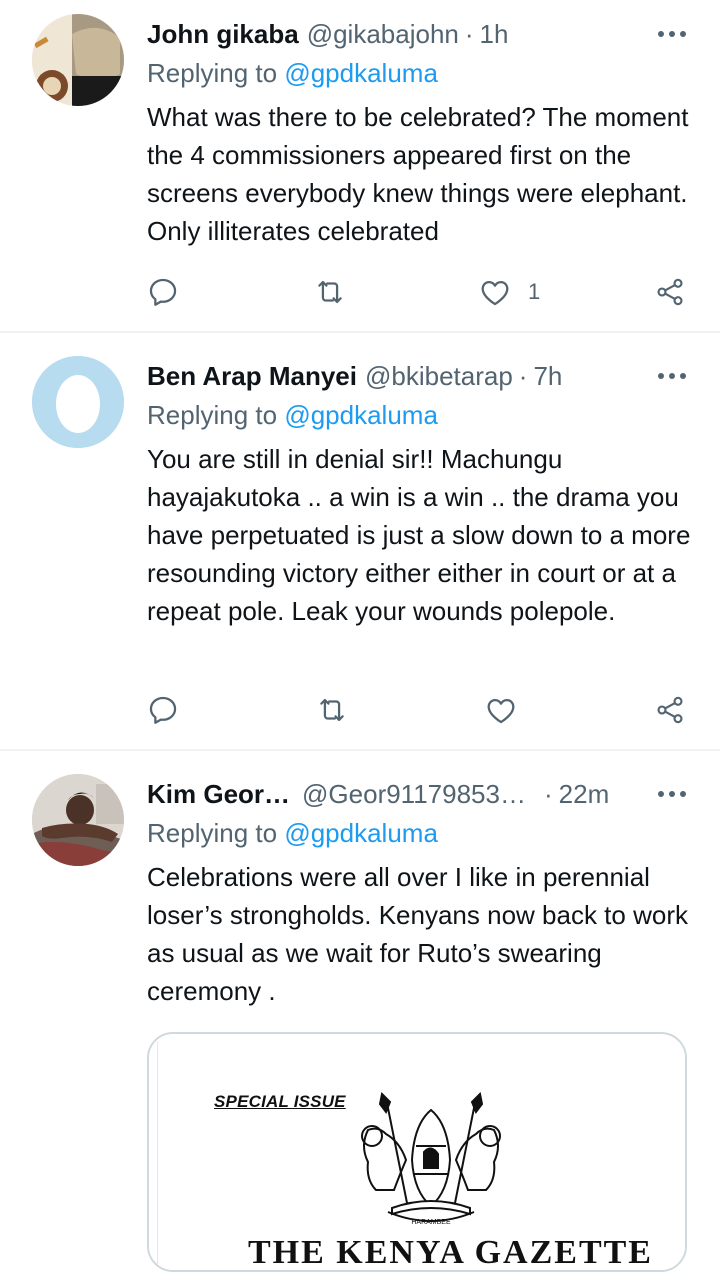  What do you see at coordinates (450, 1252) in the screenshot?
I see `gazette-title: THE KENYA GAZETTE` at bounding box center [450, 1252].